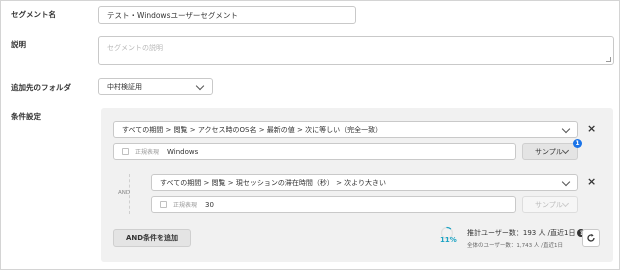  I want to click on condition-1-value-field: 正規表現 Windows, so click(314, 151).